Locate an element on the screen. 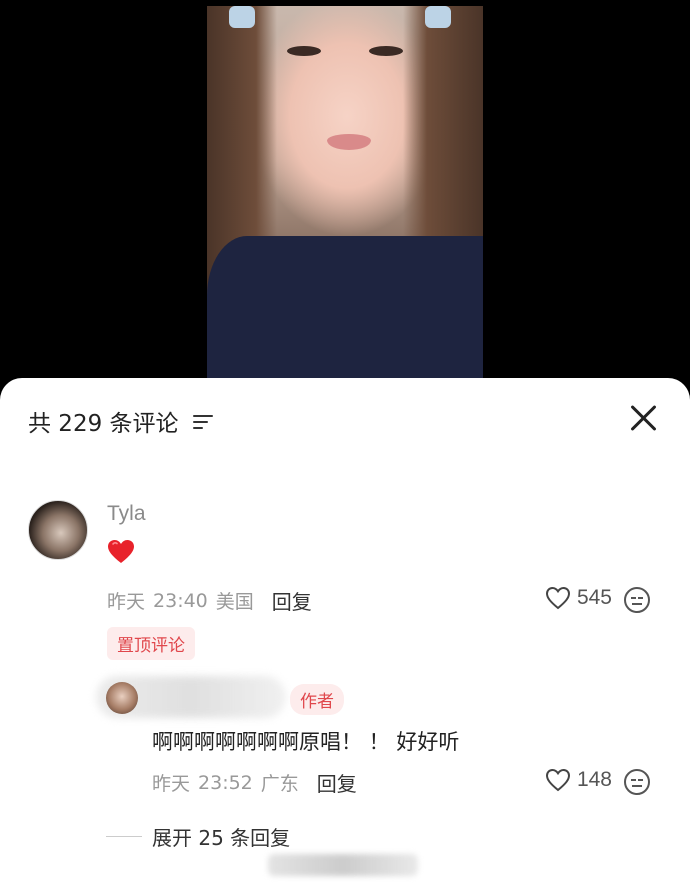  sort-icon is located at coordinates (203, 421).